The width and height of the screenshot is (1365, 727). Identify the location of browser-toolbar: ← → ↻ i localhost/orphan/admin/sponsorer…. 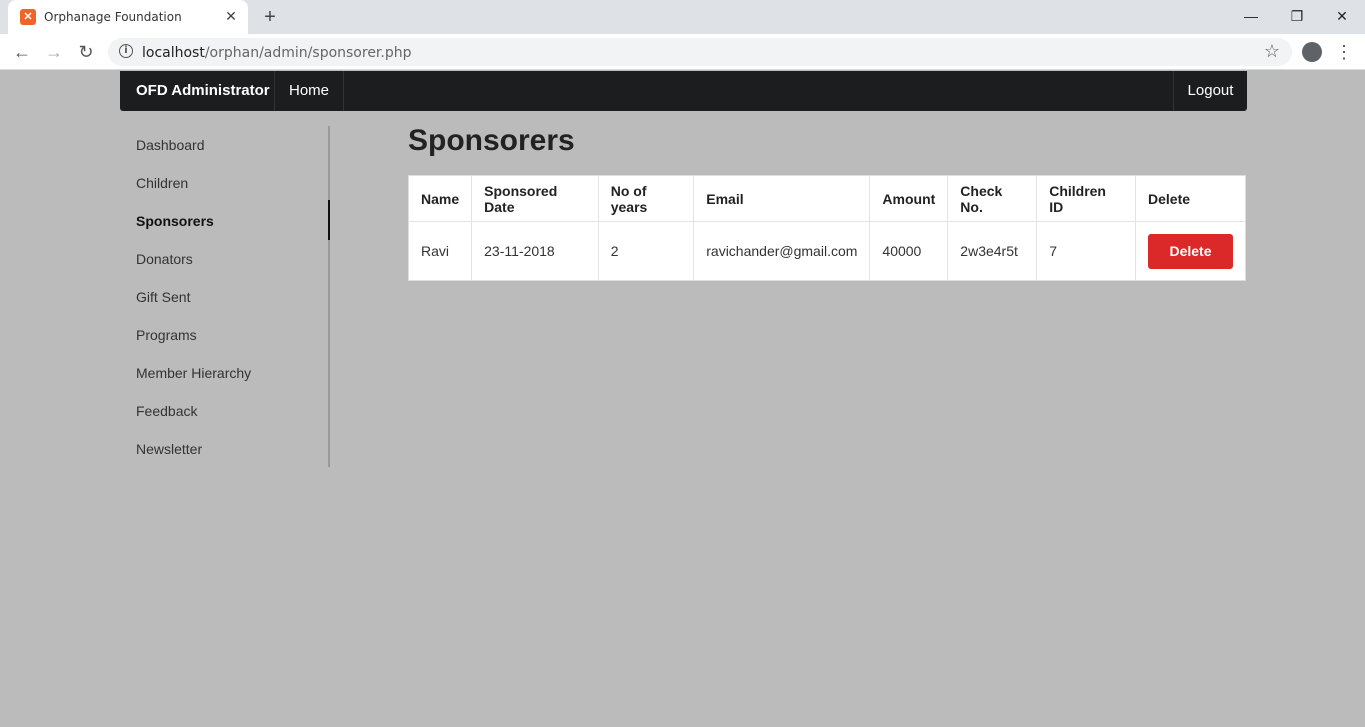
(682, 52).